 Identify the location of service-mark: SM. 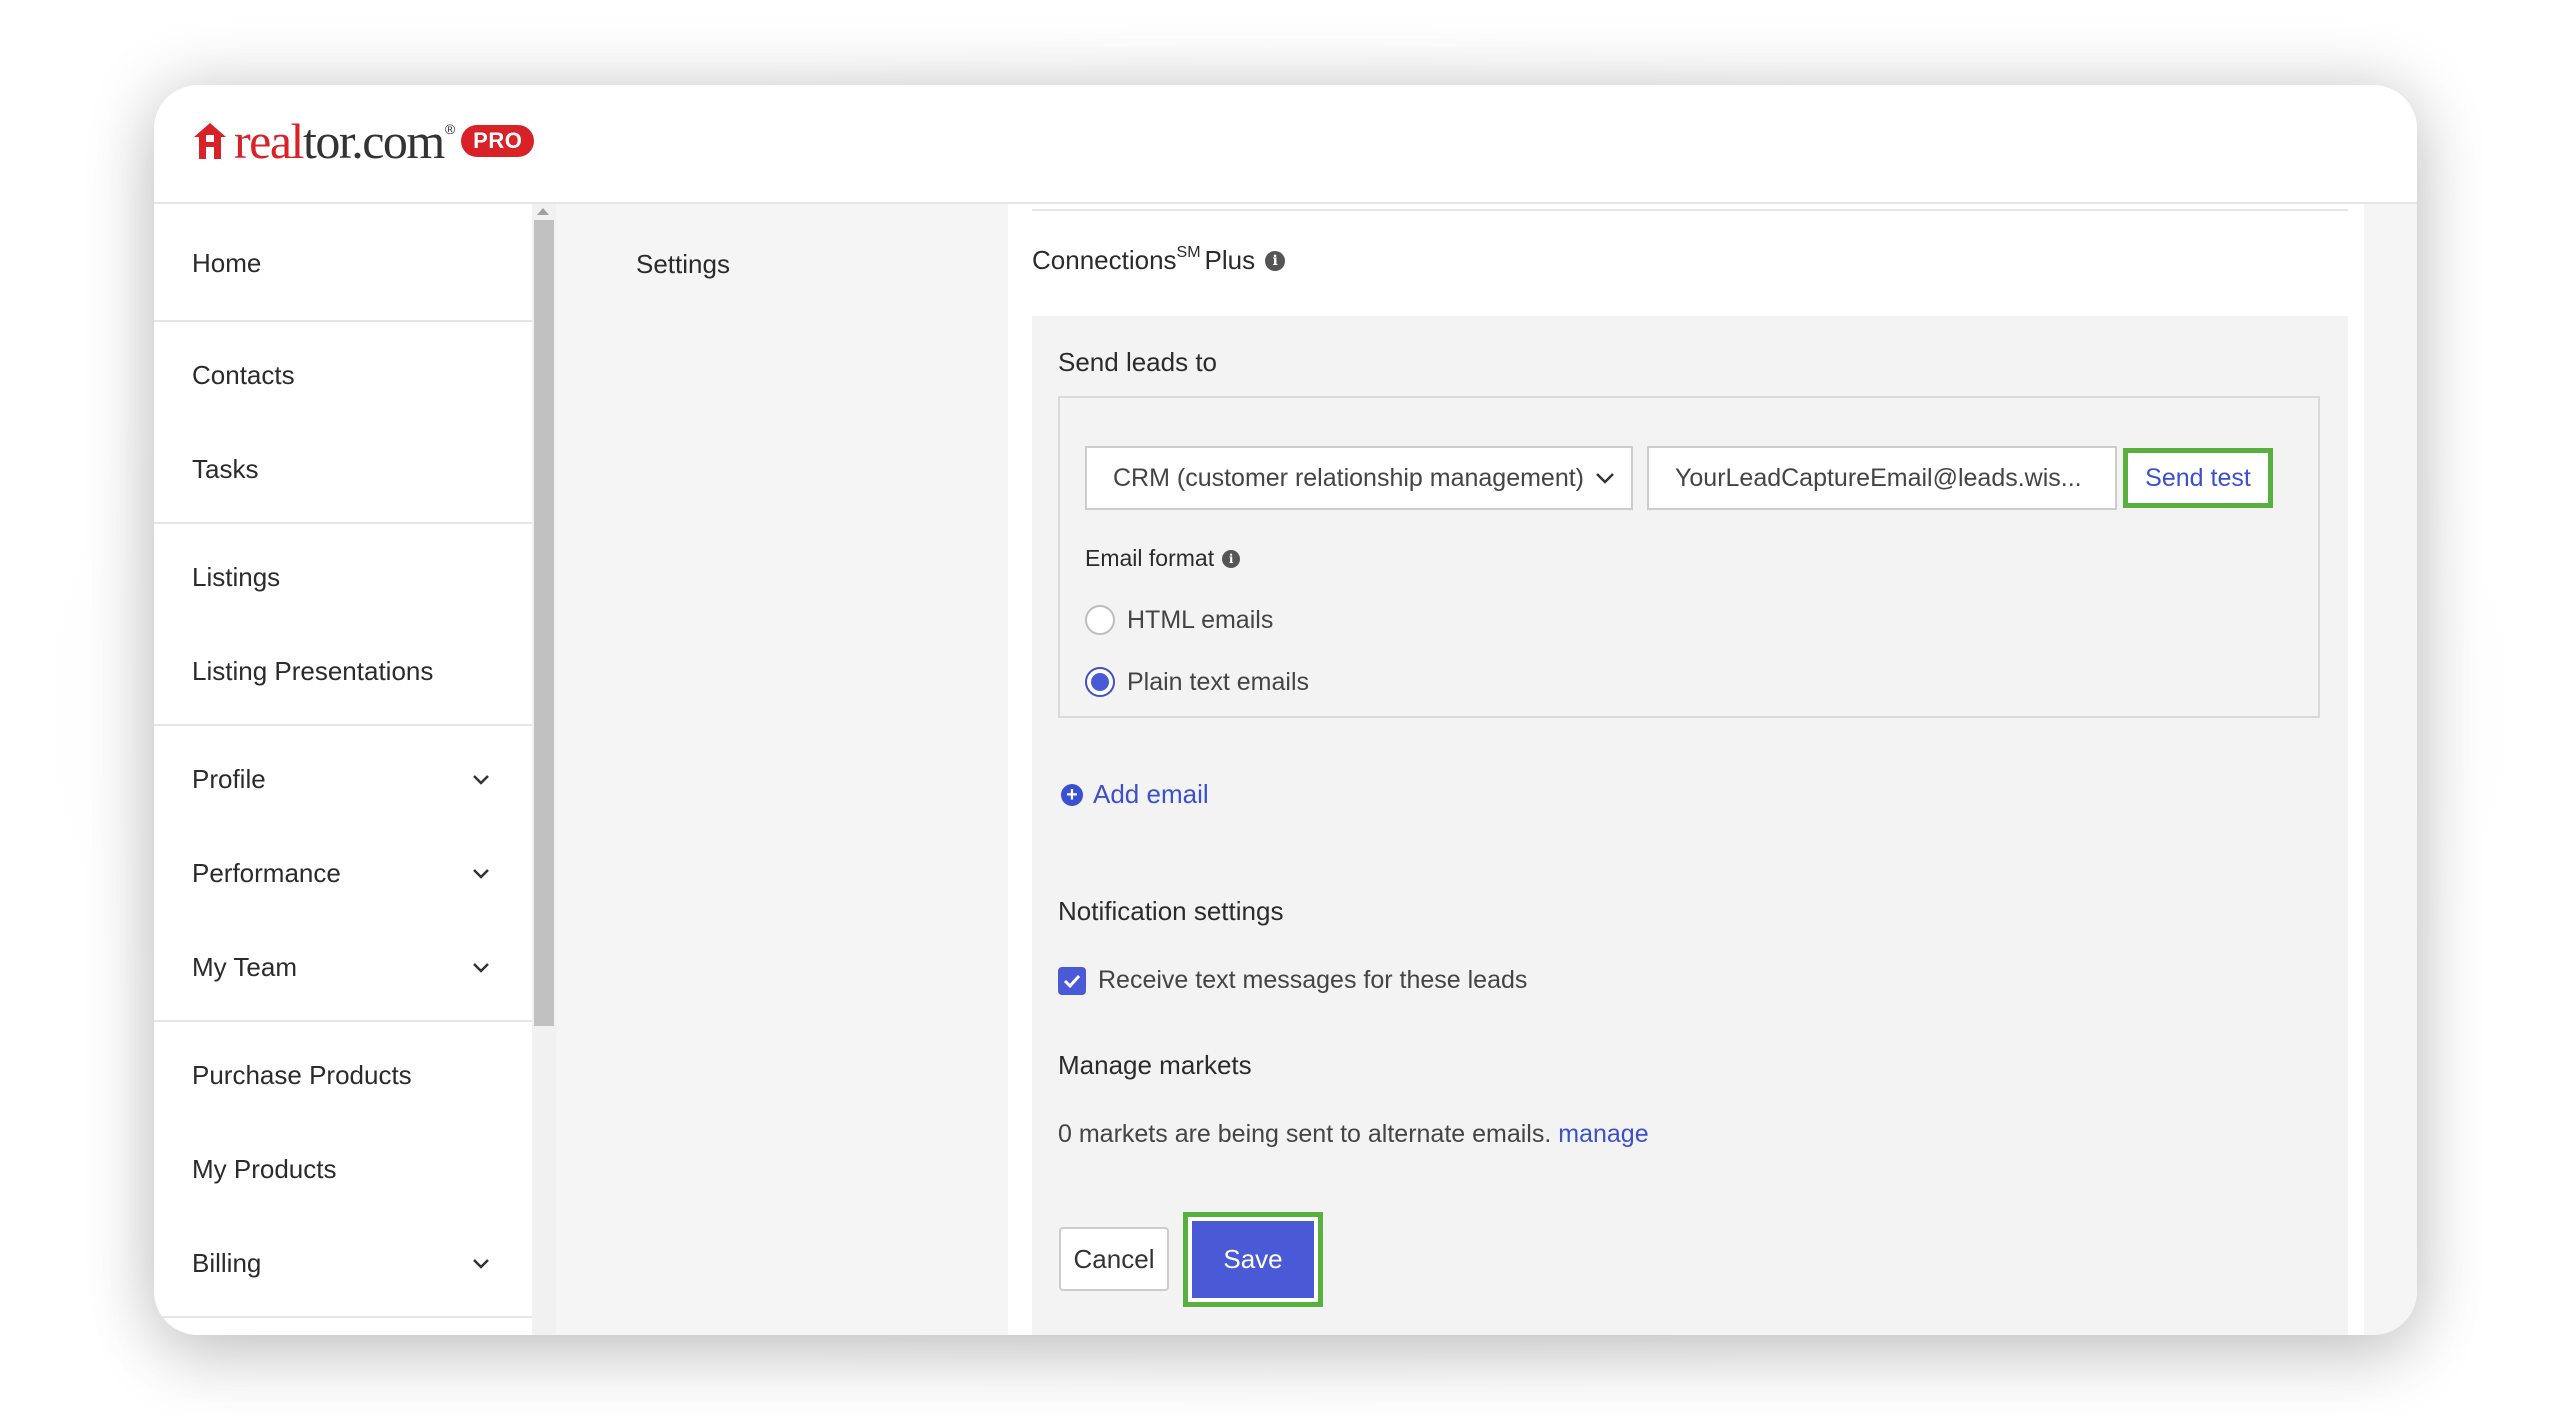
(1188, 252).